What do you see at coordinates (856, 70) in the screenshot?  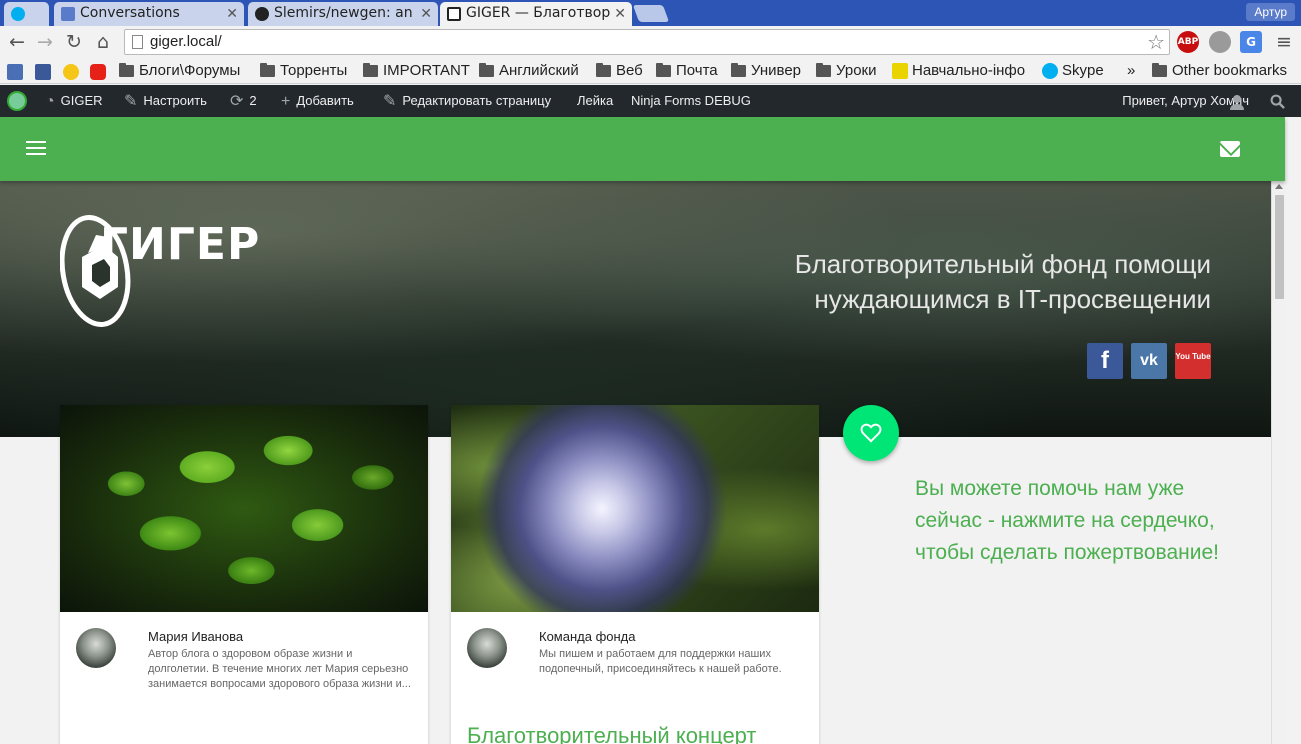 I see `bookmark-label: Уроки` at bounding box center [856, 70].